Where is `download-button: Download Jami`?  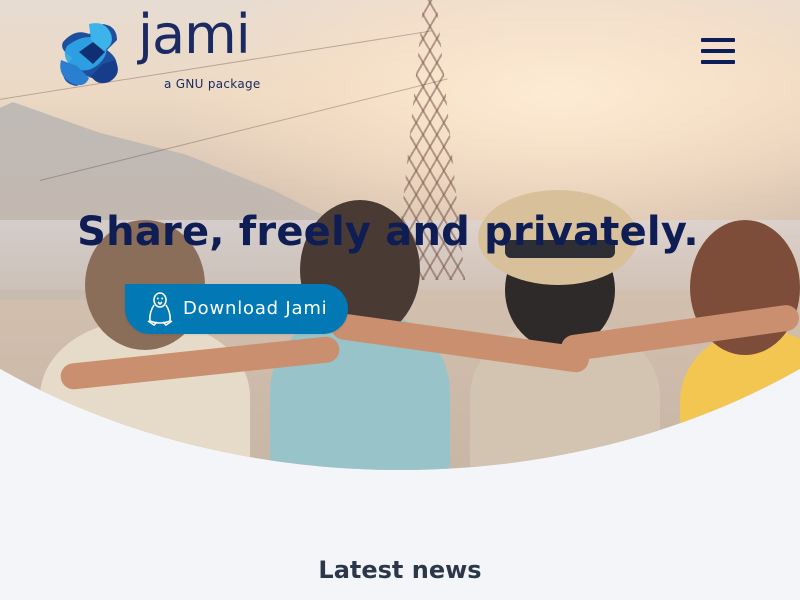
download-button: Download Jami is located at coordinates (236, 309).